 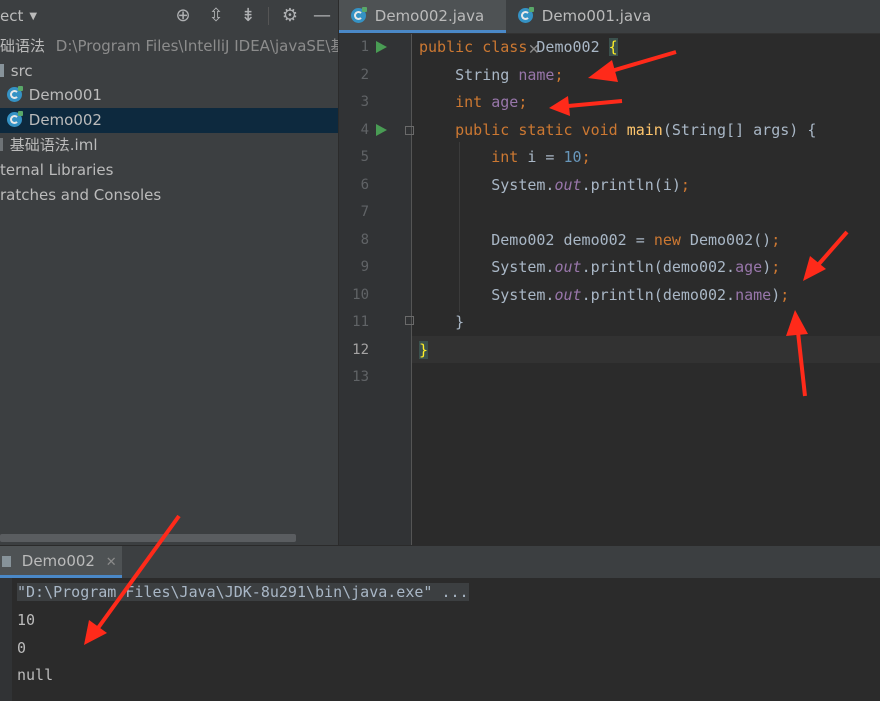 I want to click on code-line: System.out.println(i);, so click(x=554, y=184).